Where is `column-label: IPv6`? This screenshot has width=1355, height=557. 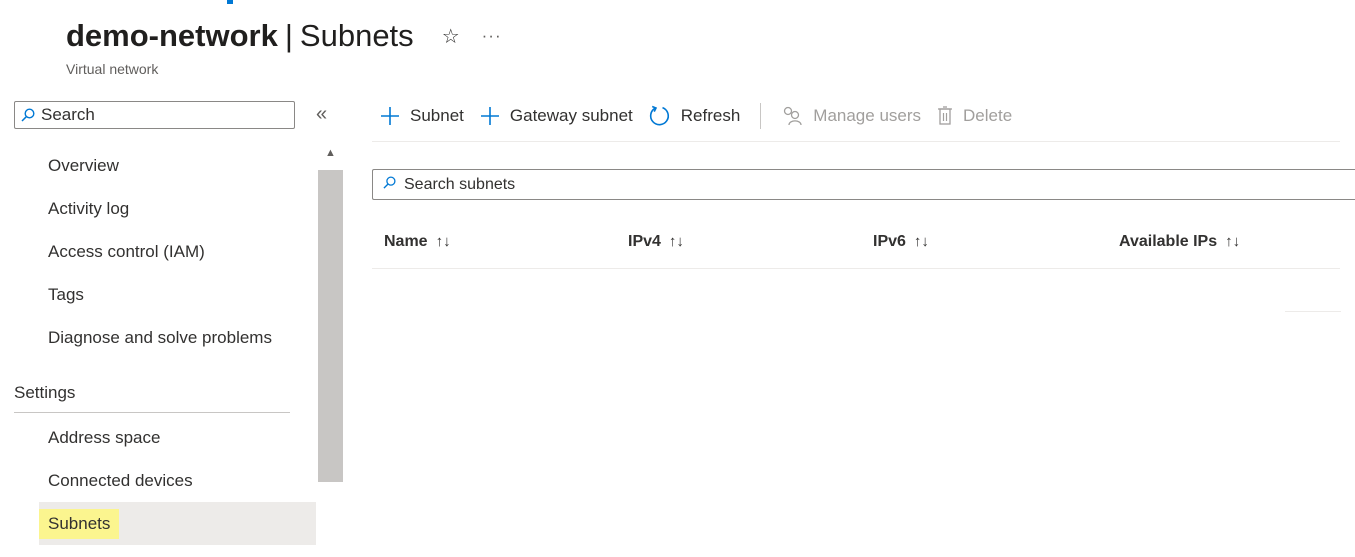
column-label: IPv6 is located at coordinates (889, 241).